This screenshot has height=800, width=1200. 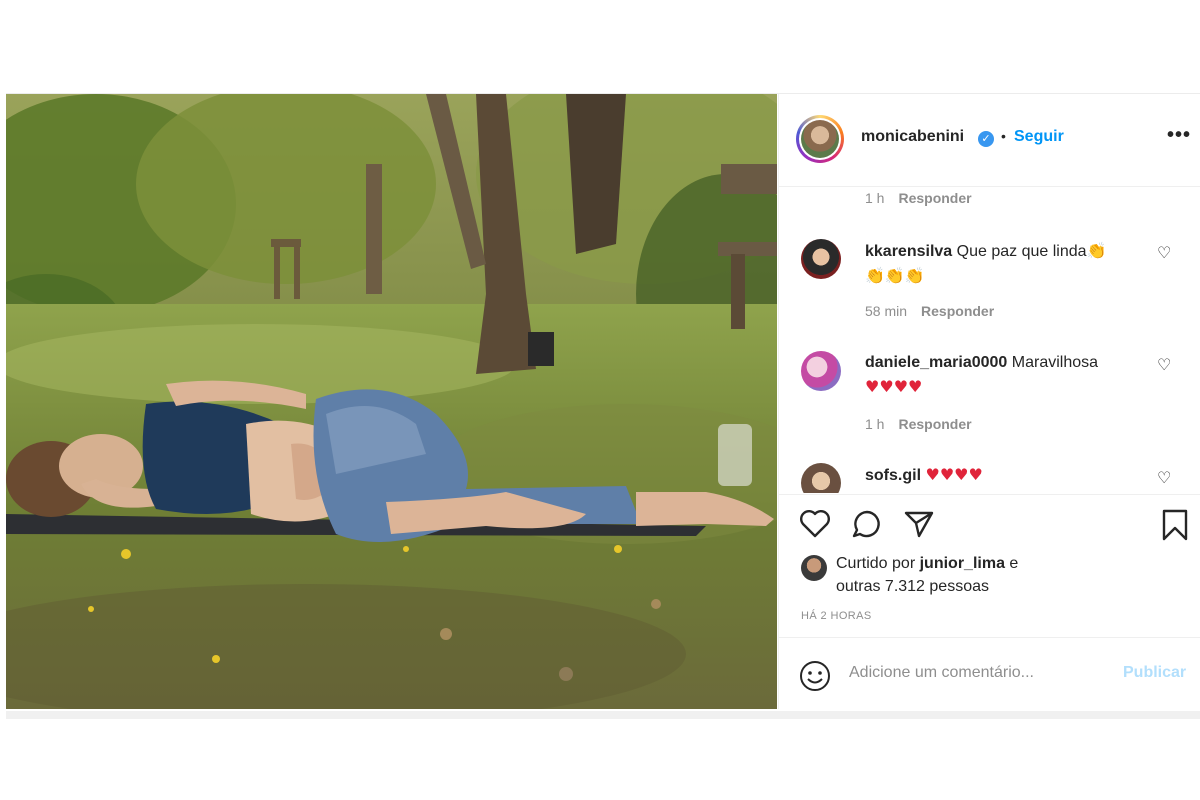 What do you see at coordinates (1055, 362) in the screenshot?
I see `comment-body: Maravilhosa` at bounding box center [1055, 362].